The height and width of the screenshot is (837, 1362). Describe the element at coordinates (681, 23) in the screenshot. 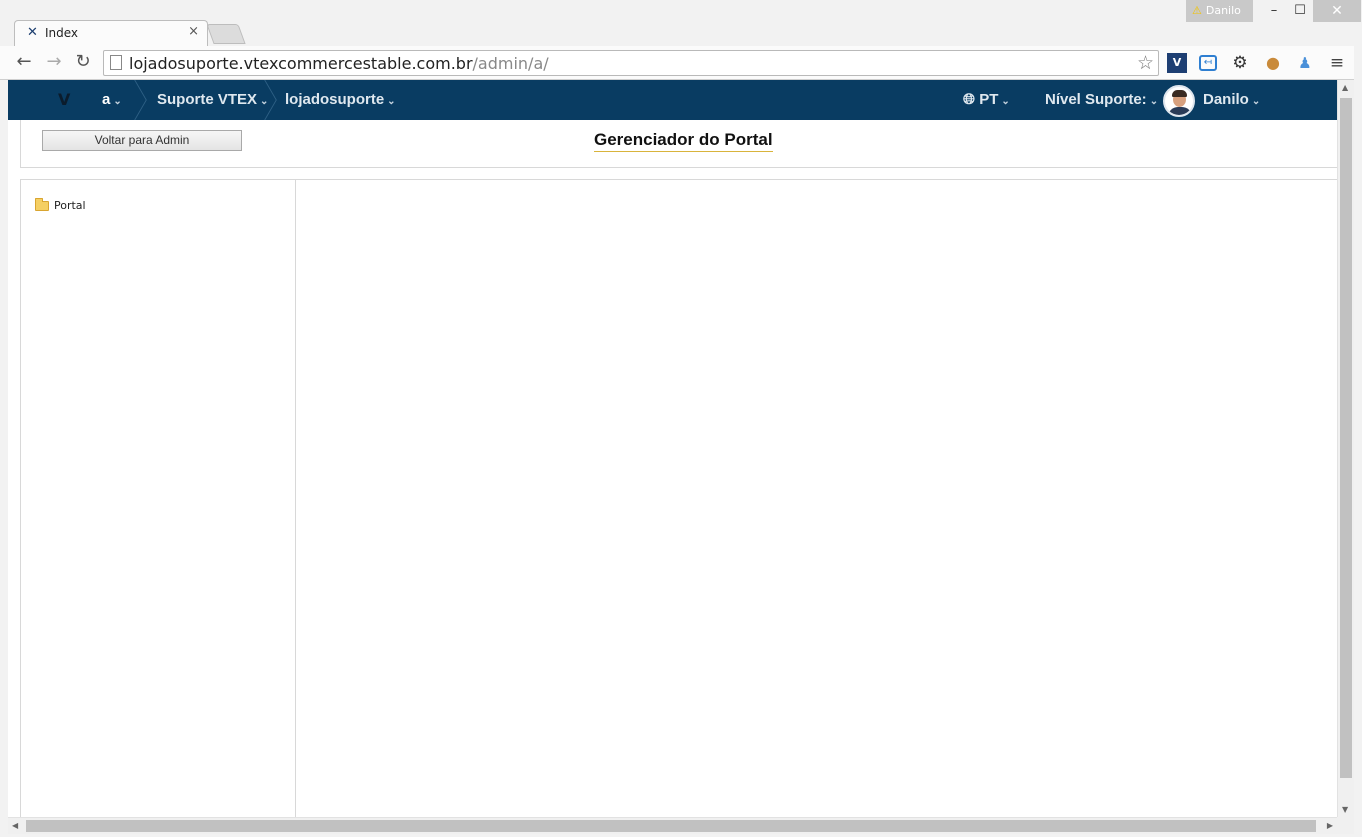

I see `browser-titlebar: ✕ Index × ⚠ Danilo – ☐ ✕` at that location.